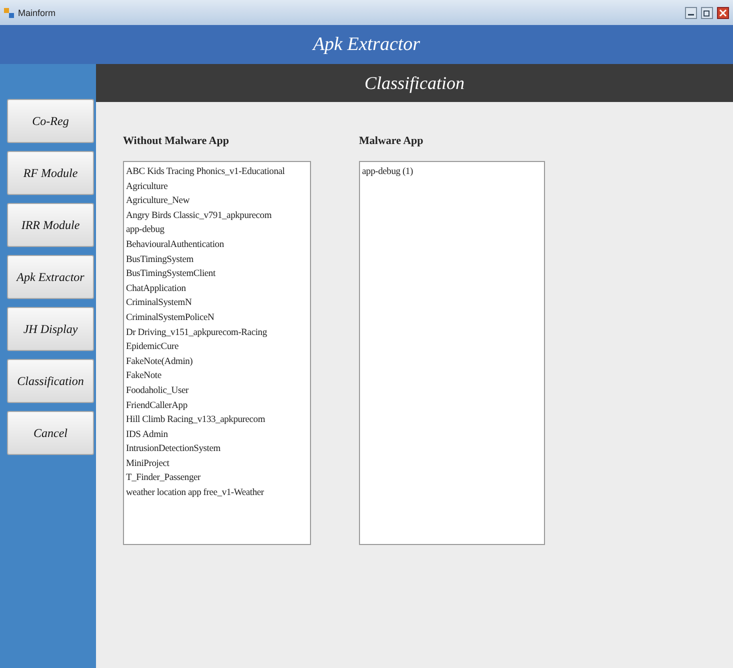  What do you see at coordinates (217, 464) in the screenshot?
I see `list-item: MiniProject` at bounding box center [217, 464].